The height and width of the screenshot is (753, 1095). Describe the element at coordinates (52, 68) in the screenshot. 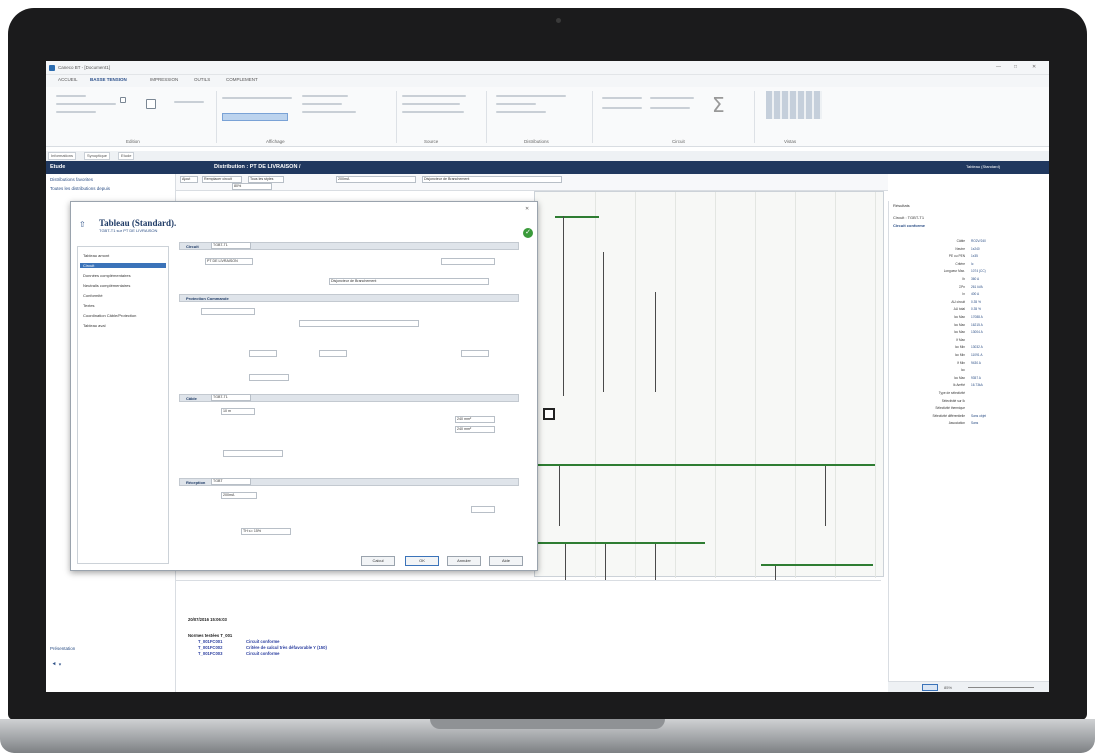

I see `app-icon` at that location.